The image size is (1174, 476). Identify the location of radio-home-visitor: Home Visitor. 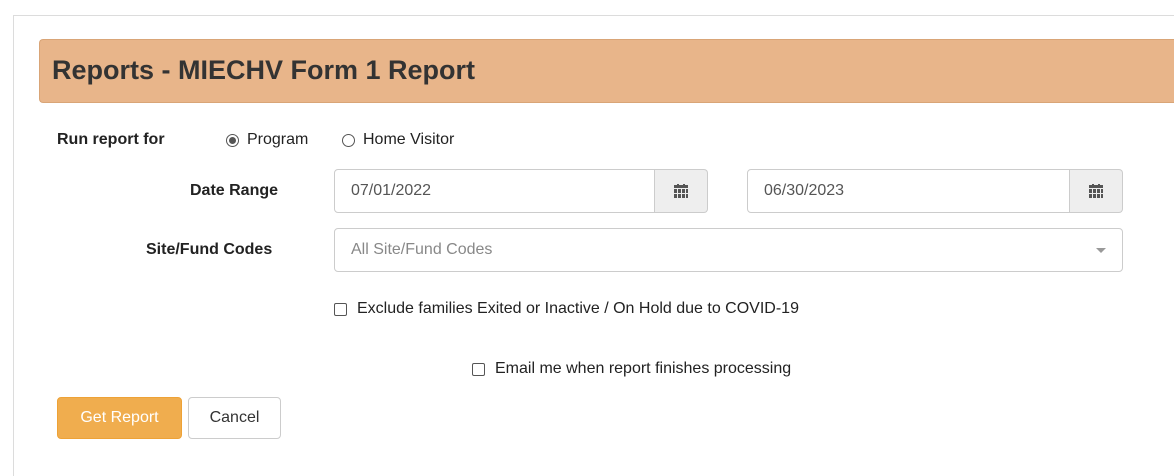
(398, 140).